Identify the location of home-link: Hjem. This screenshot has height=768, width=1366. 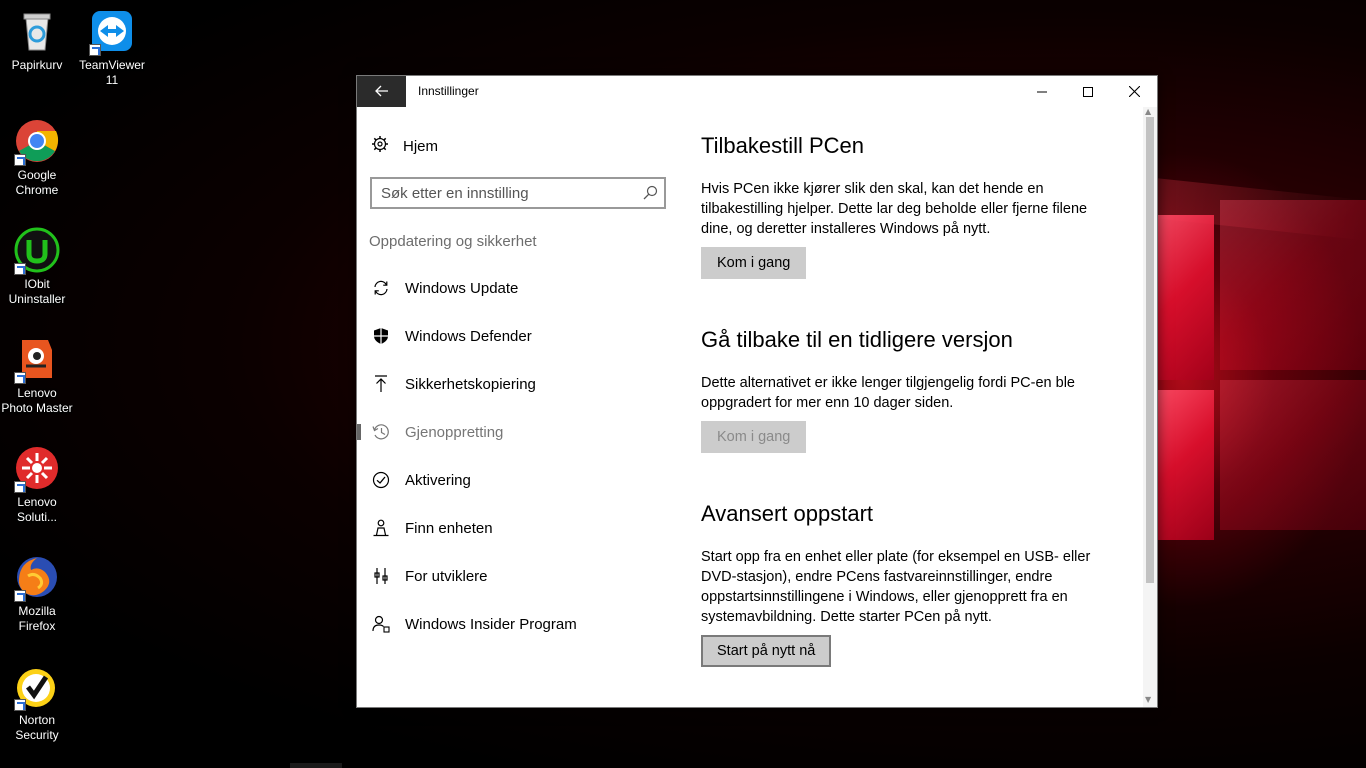
(404, 146).